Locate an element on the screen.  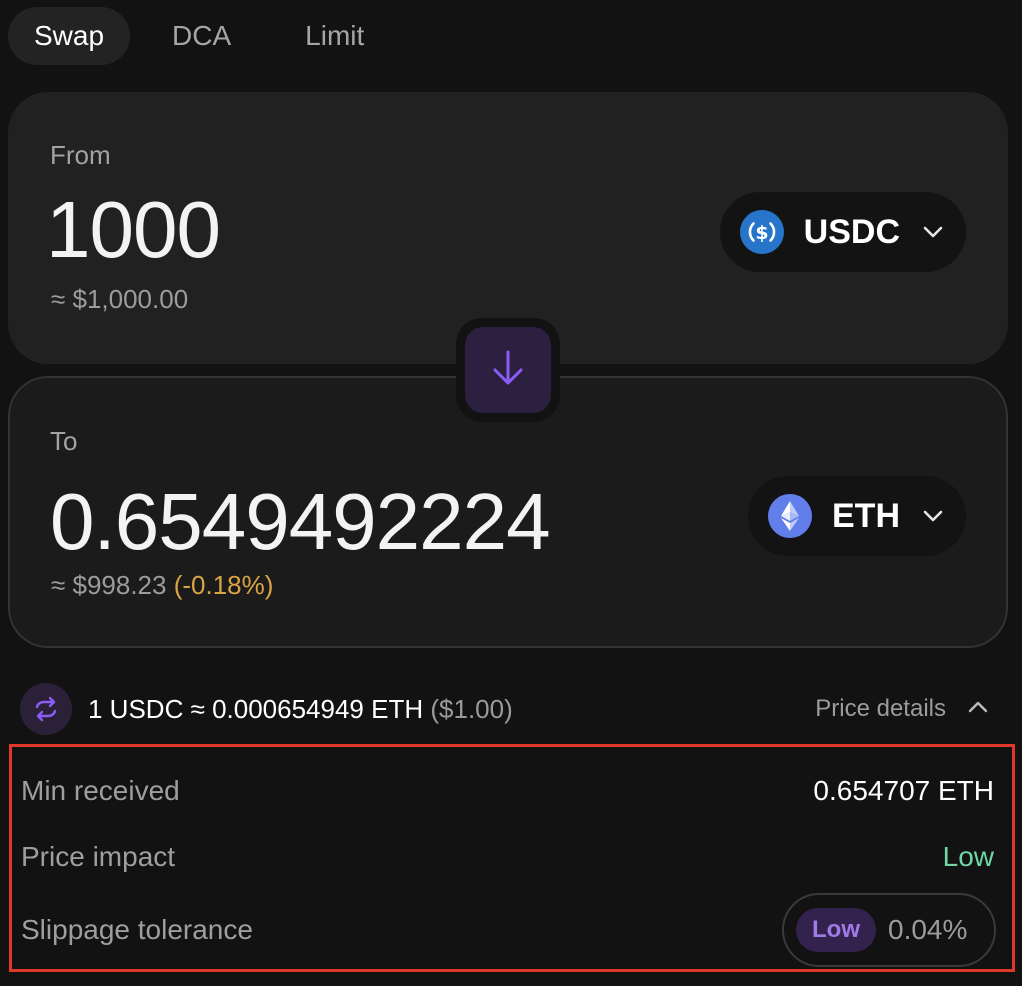
price-details-toggle: Price details is located at coordinates (901, 709).